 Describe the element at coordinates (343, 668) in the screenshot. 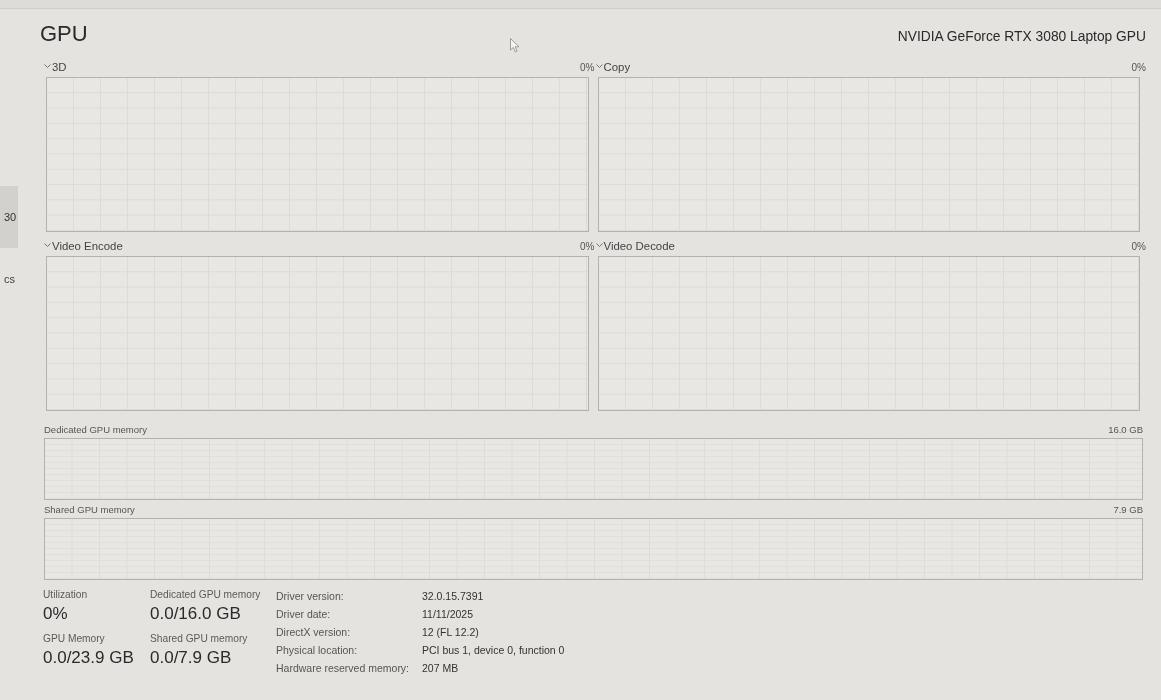

I see `property-label: Hardware reserved memory:` at that location.